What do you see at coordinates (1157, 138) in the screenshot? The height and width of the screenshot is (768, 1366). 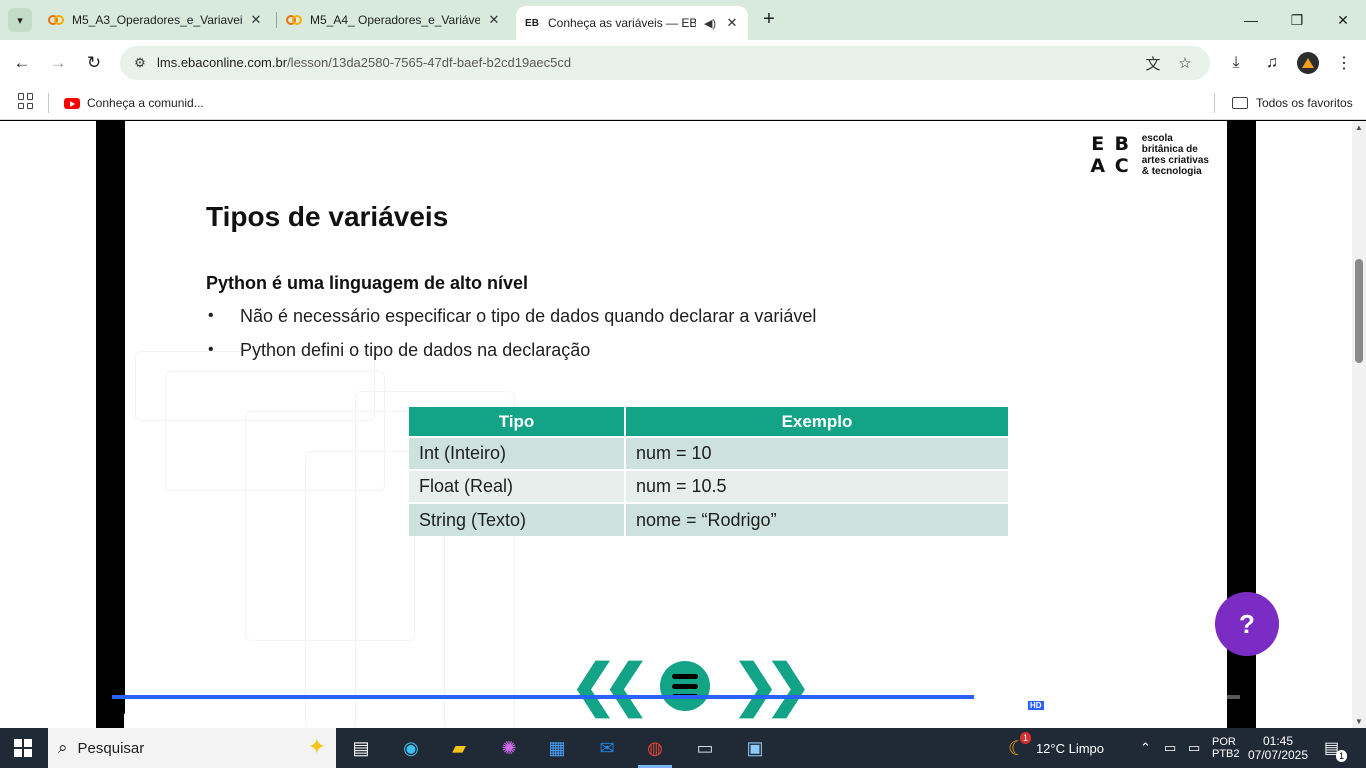 I see `logo-line: escola` at bounding box center [1157, 138].